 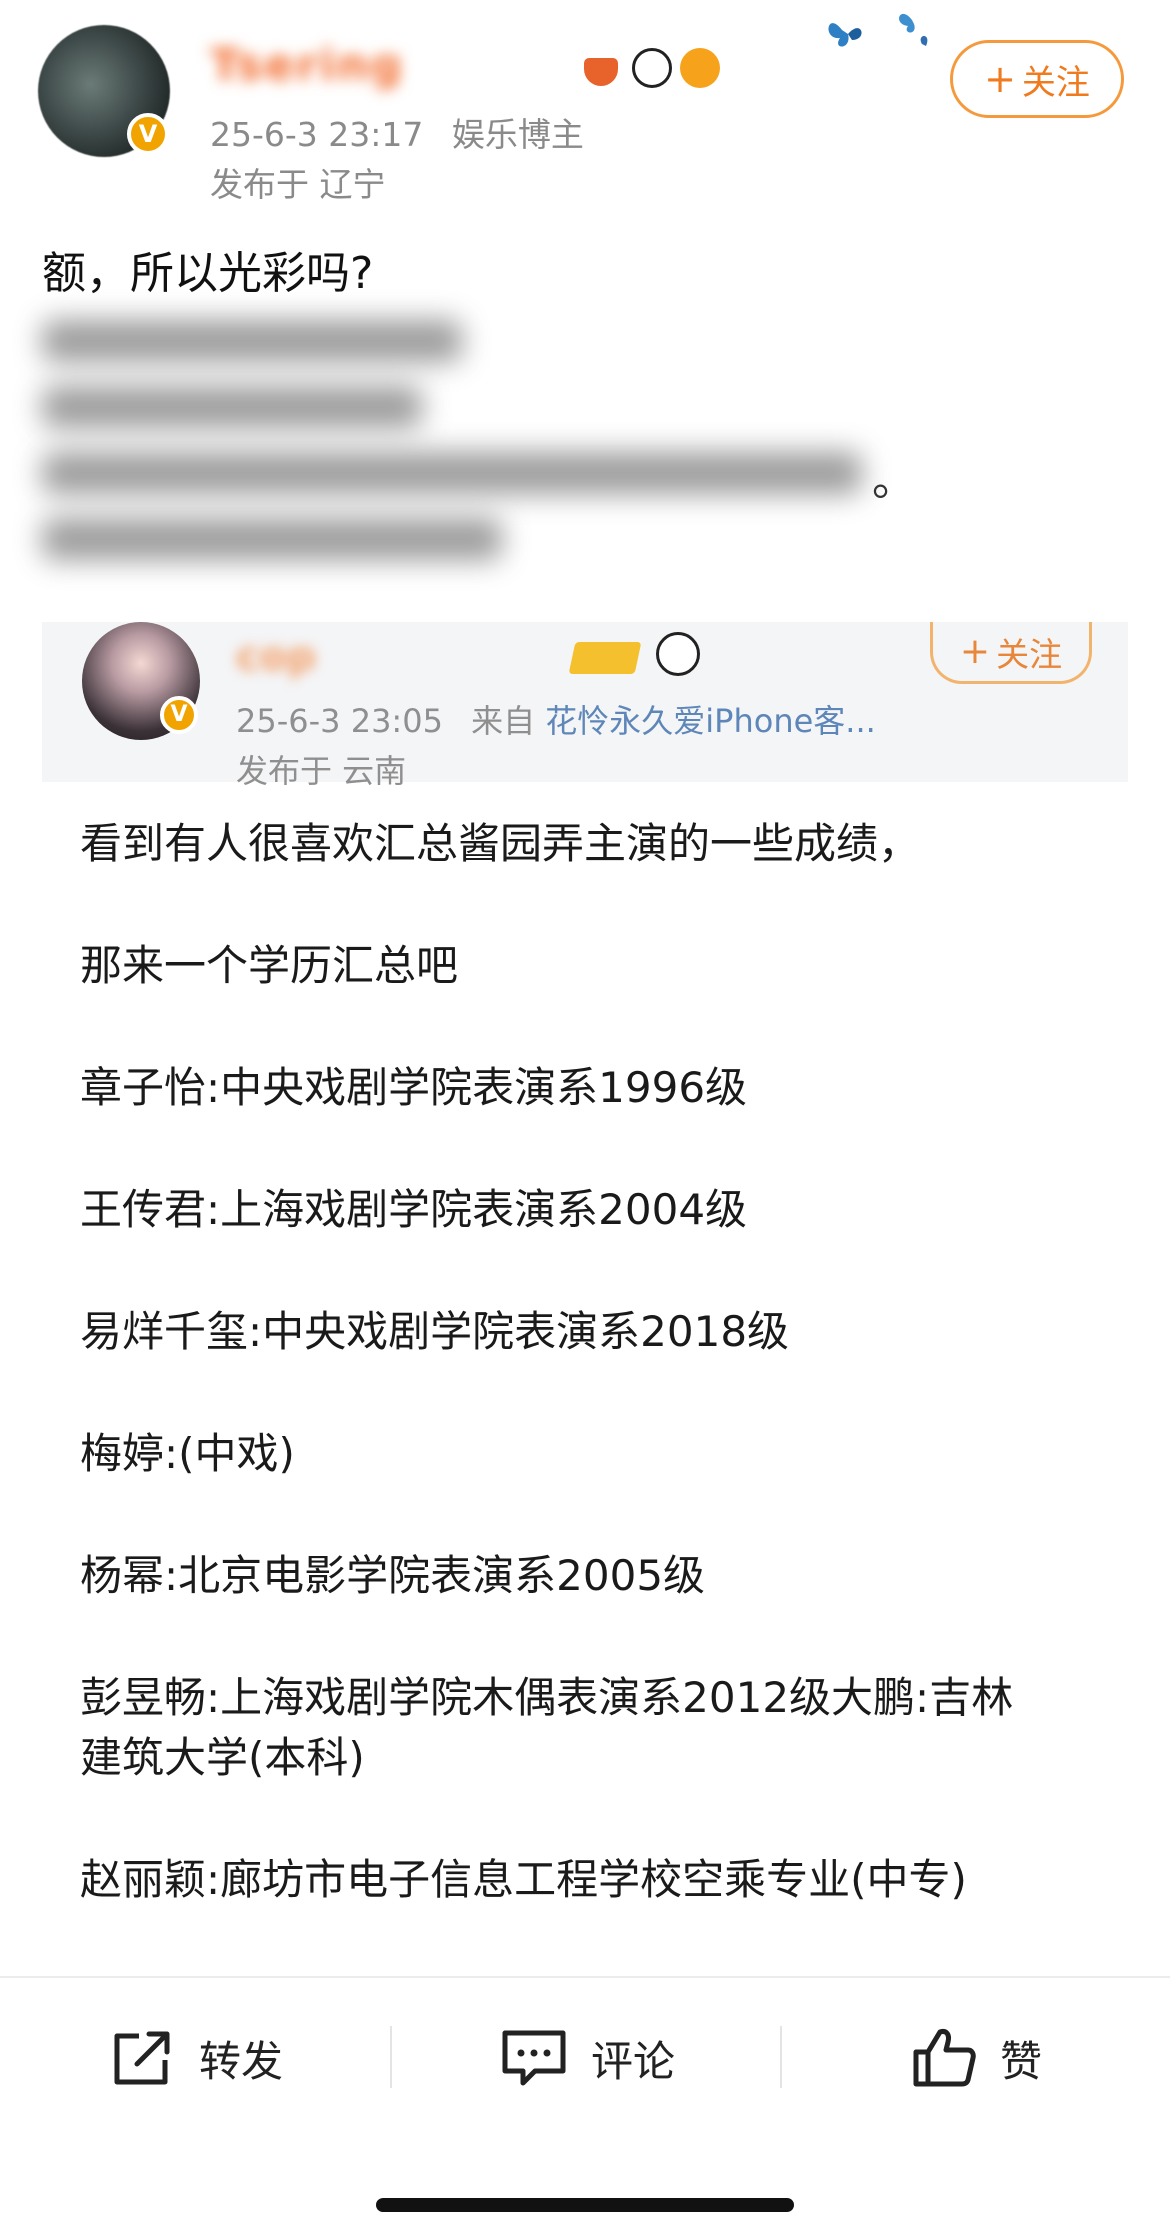 I want to click on post-meta: 25-6-3 23:17 娱乐博主, so click(x=397, y=132).